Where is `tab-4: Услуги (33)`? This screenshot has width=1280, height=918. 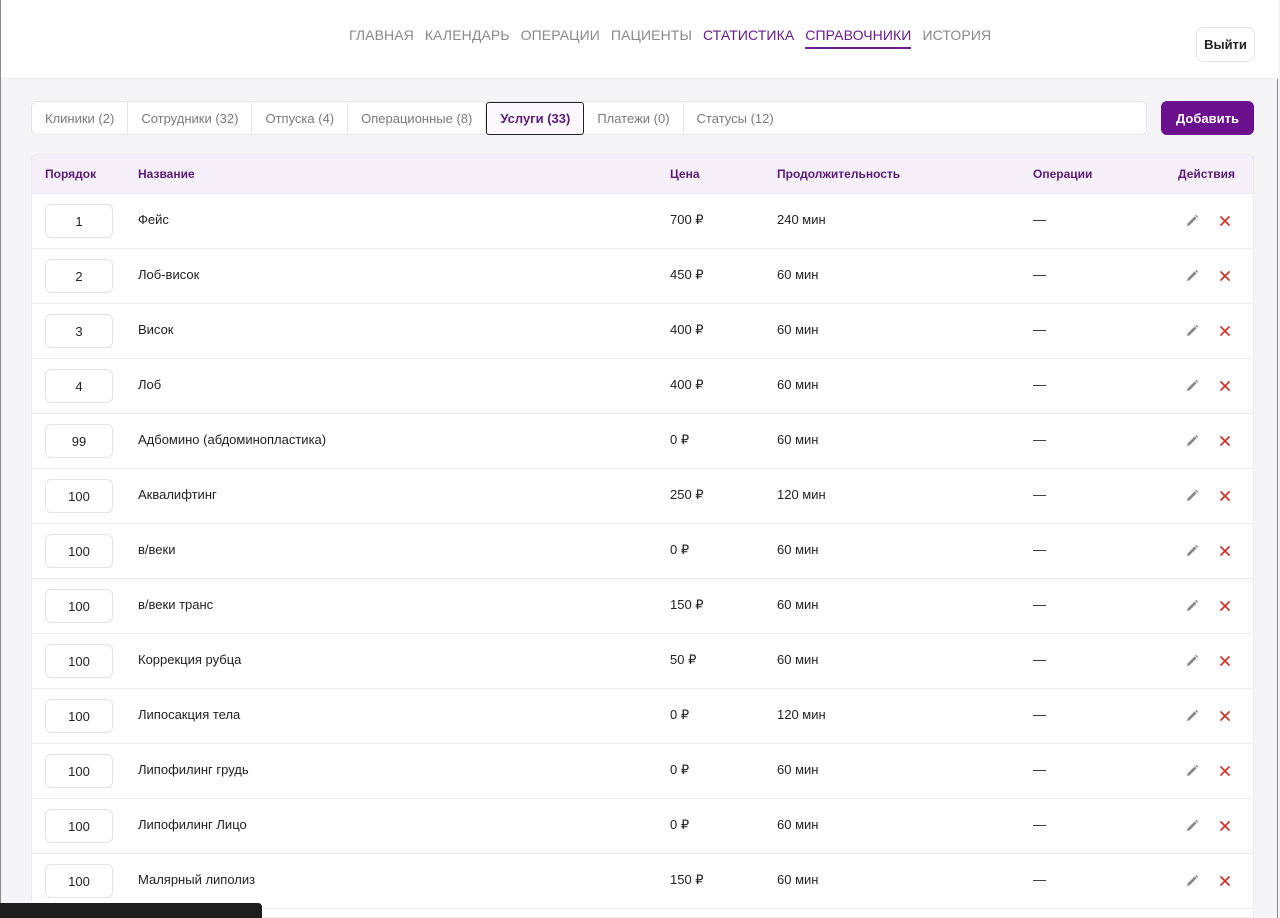 tab-4: Услуги (33) is located at coordinates (535, 118).